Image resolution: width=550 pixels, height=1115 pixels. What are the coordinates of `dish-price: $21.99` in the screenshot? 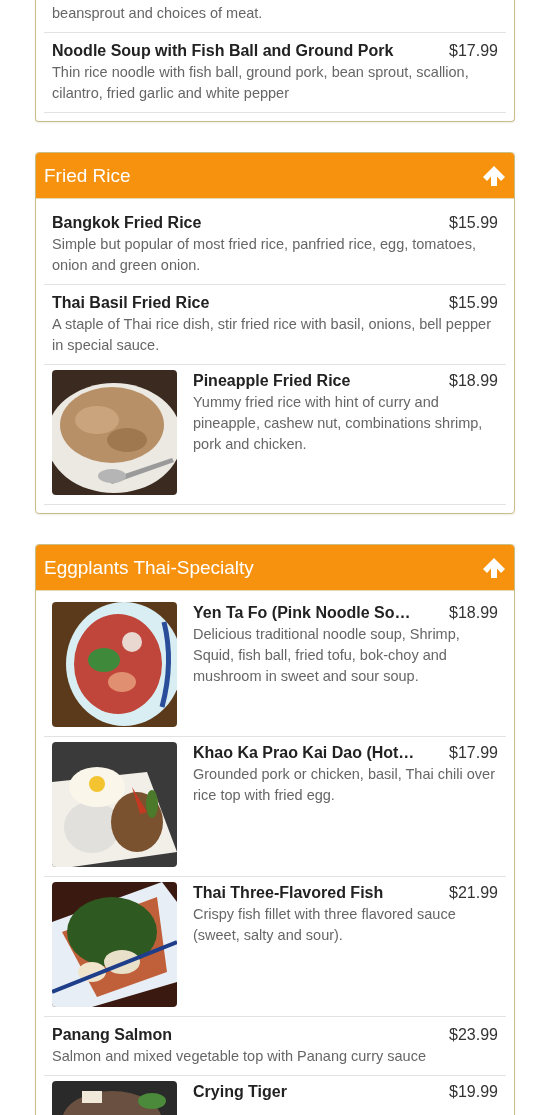 It's located at (473, 893).